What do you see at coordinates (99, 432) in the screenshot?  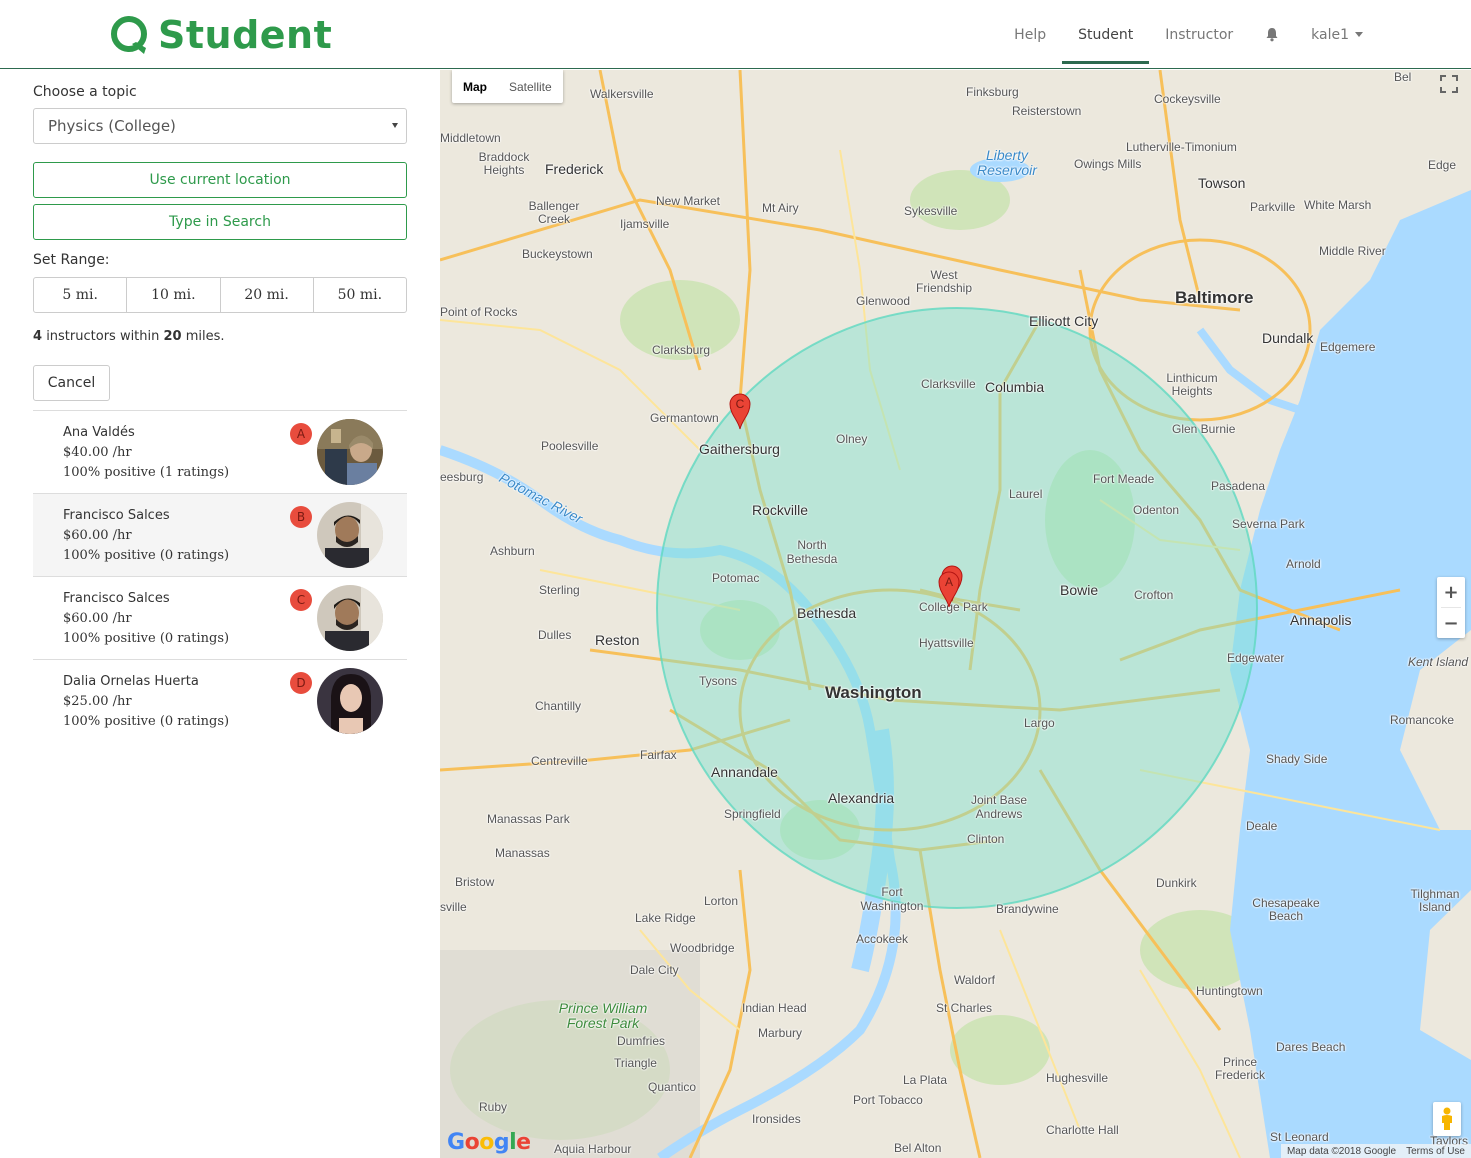 I see `instructor-name: Ana Valdés` at bounding box center [99, 432].